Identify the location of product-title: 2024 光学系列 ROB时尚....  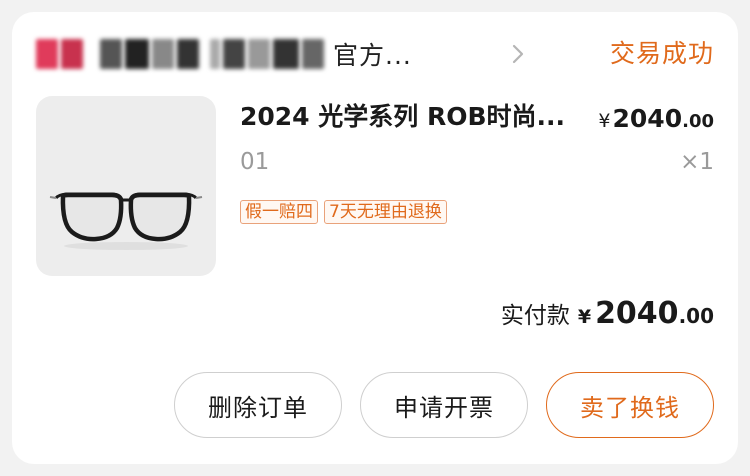
(410, 117).